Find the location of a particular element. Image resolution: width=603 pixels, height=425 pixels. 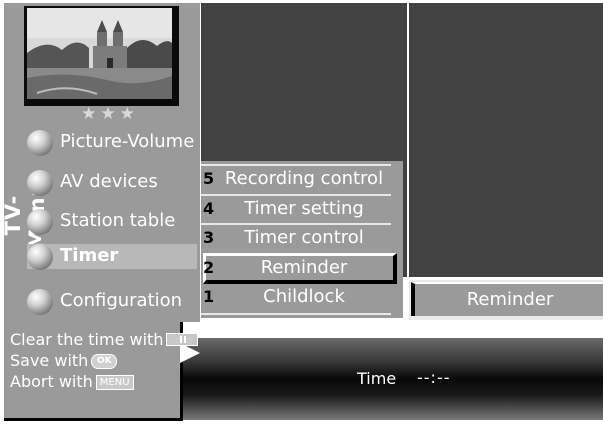

menu-item-av-devices: AV devices is located at coordinates (112, 182).